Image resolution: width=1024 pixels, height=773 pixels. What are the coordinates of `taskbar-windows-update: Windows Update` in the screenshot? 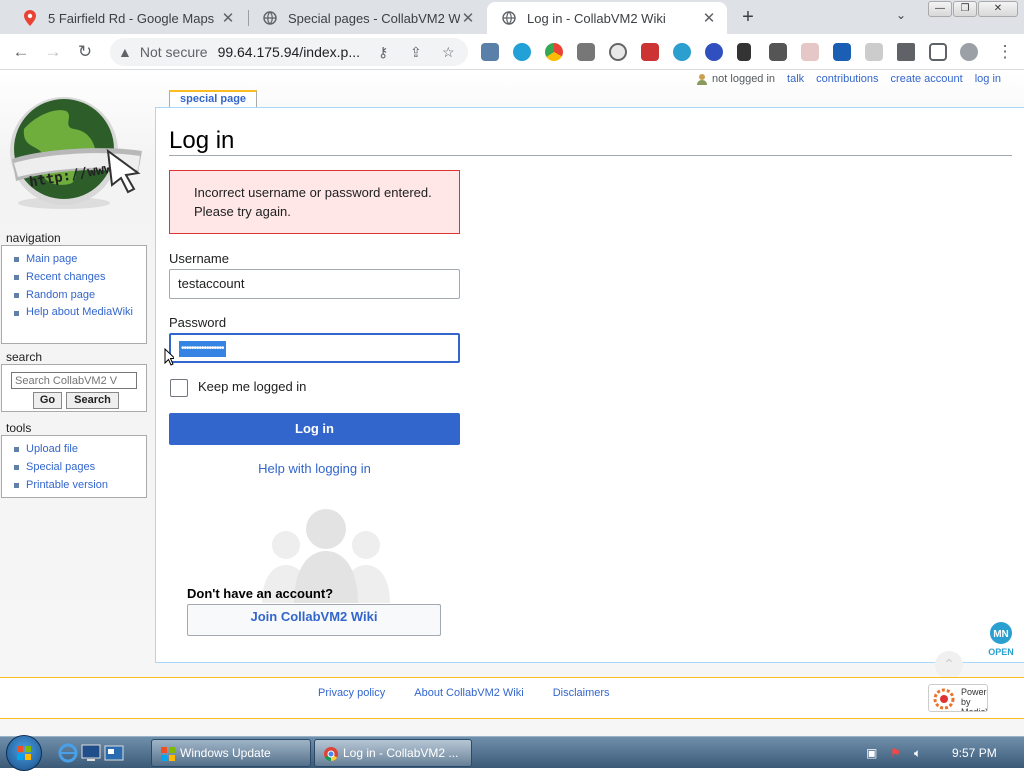 It's located at (231, 753).